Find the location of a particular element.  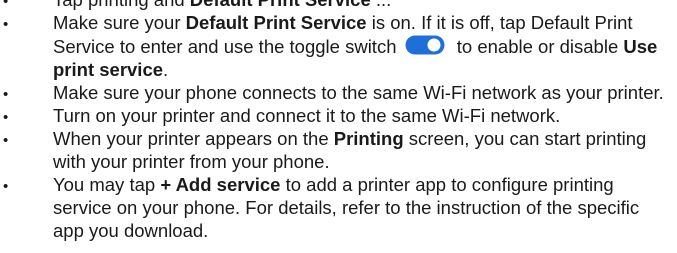

toggle-knob is located at coordinates (434, 45).